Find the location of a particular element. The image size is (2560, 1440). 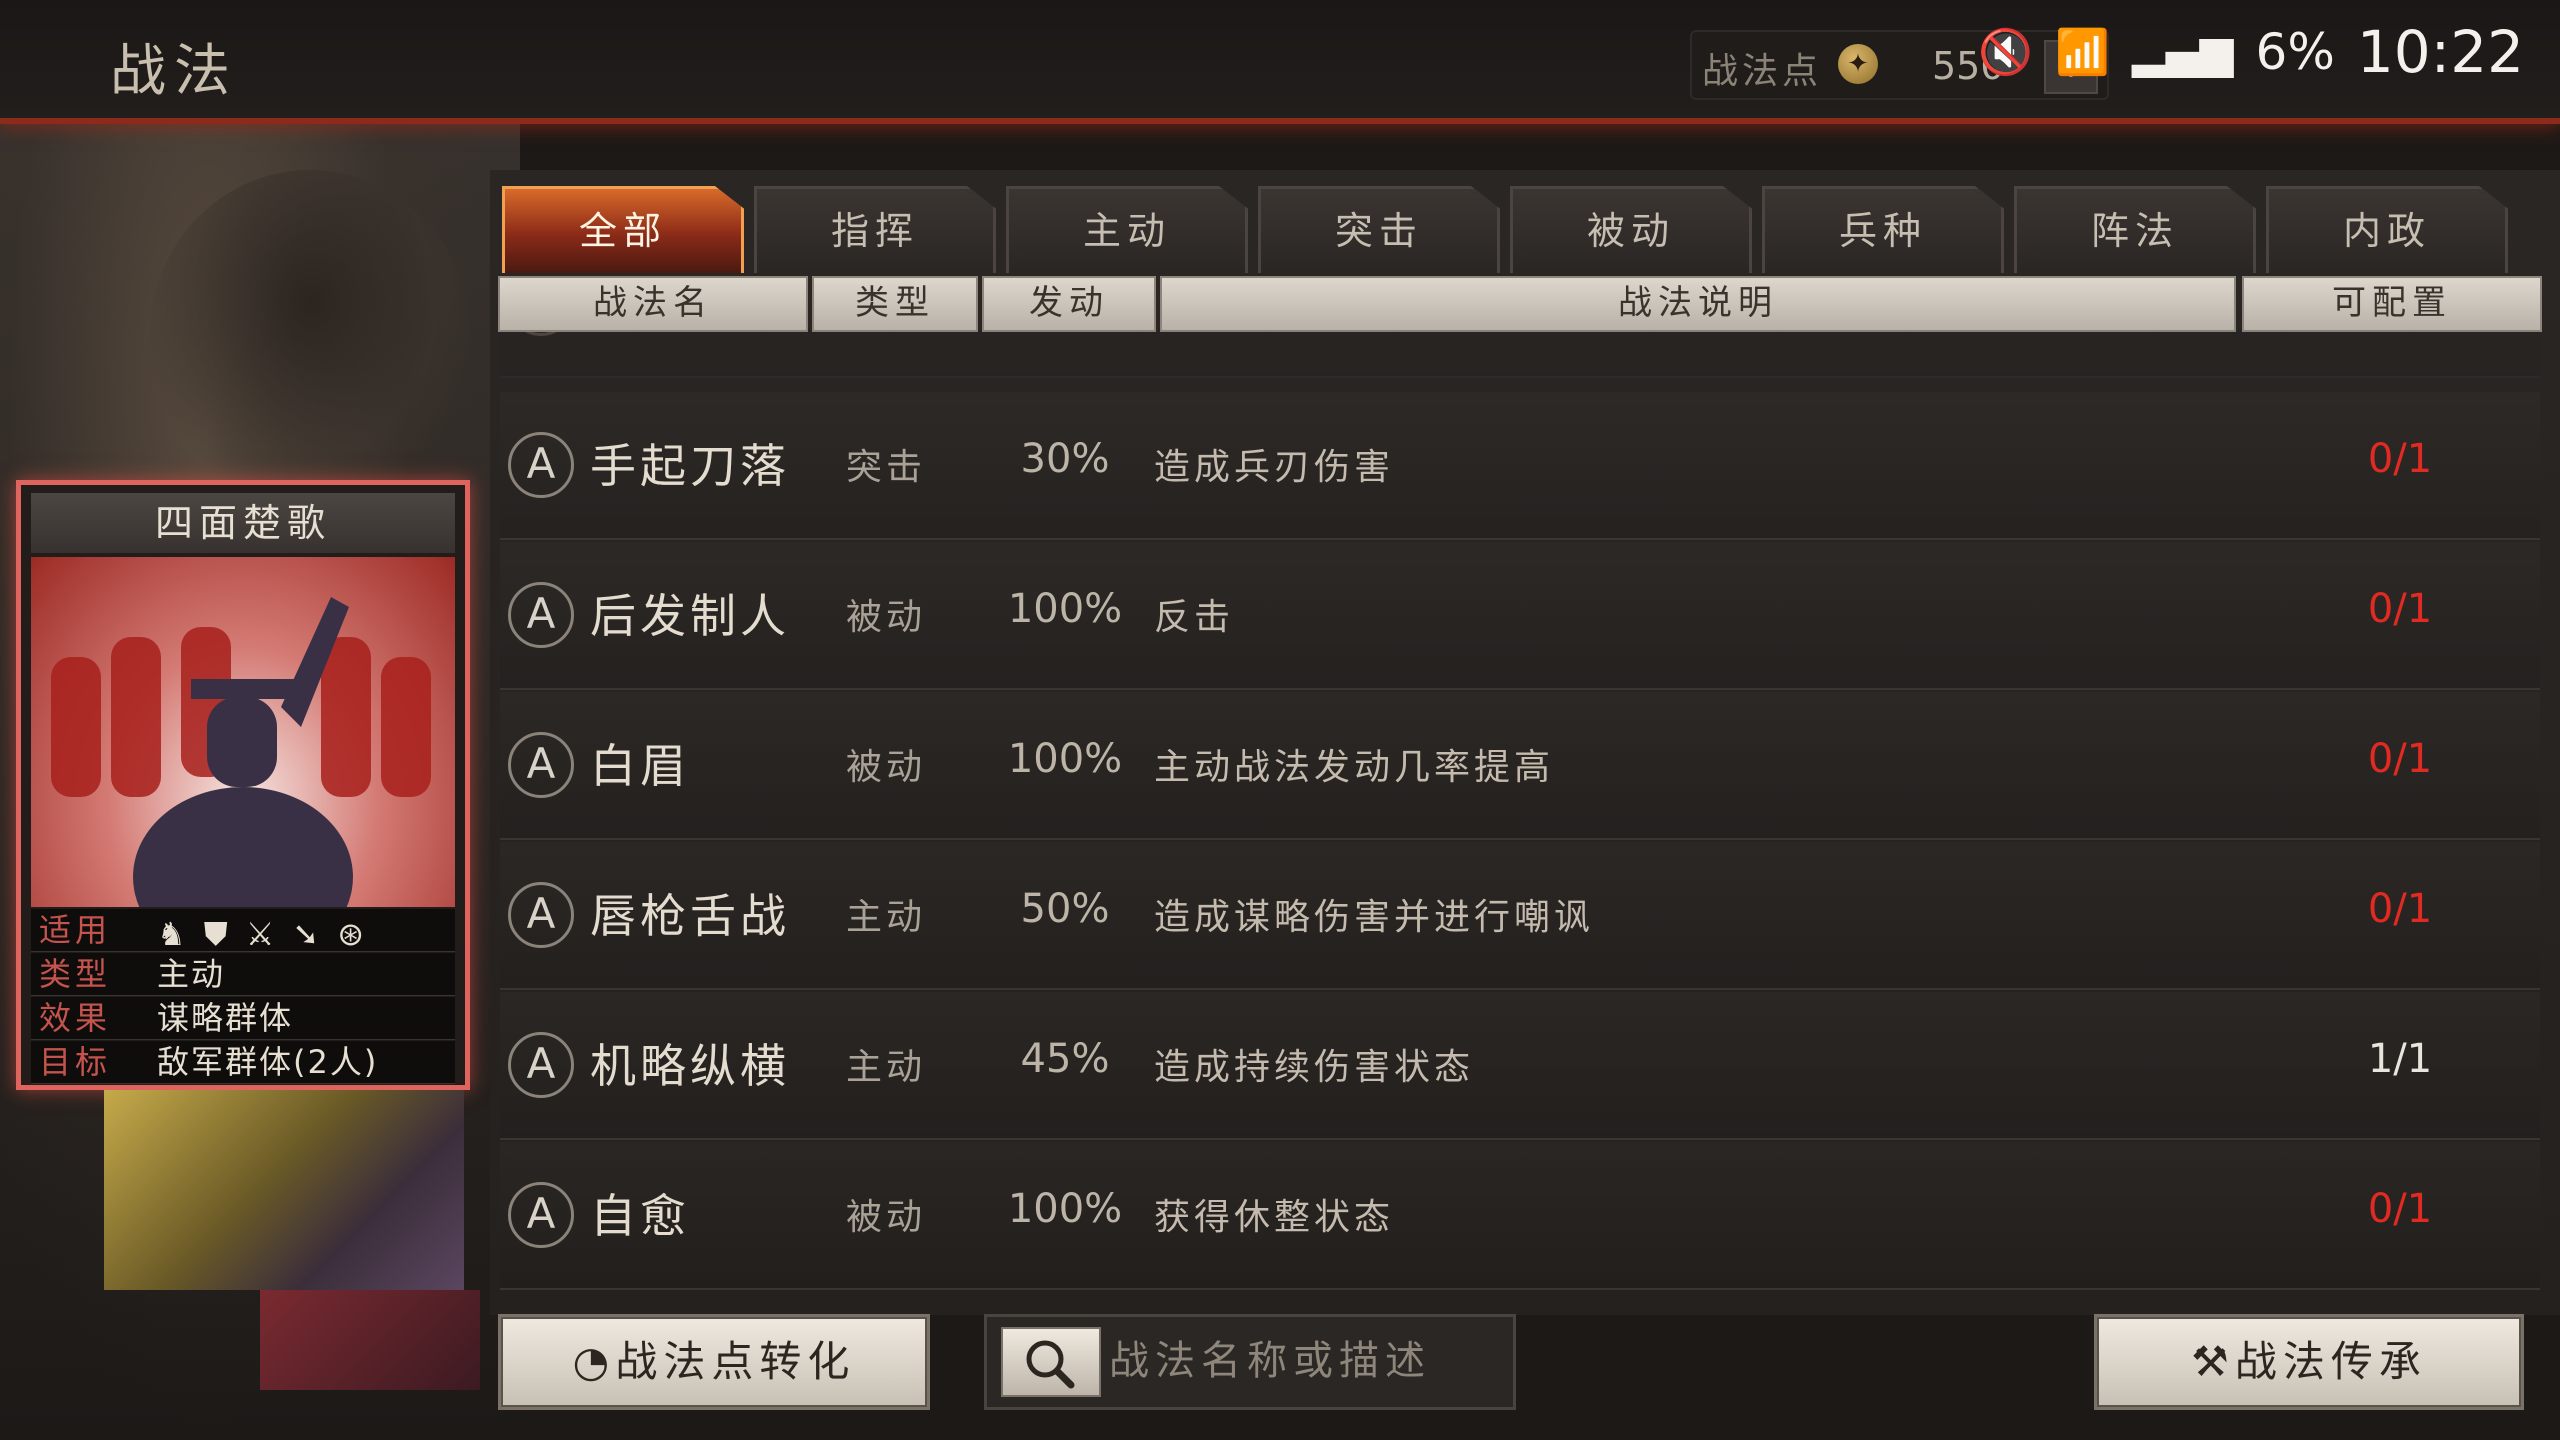

card-artwork is located at coordinates (243, 732).